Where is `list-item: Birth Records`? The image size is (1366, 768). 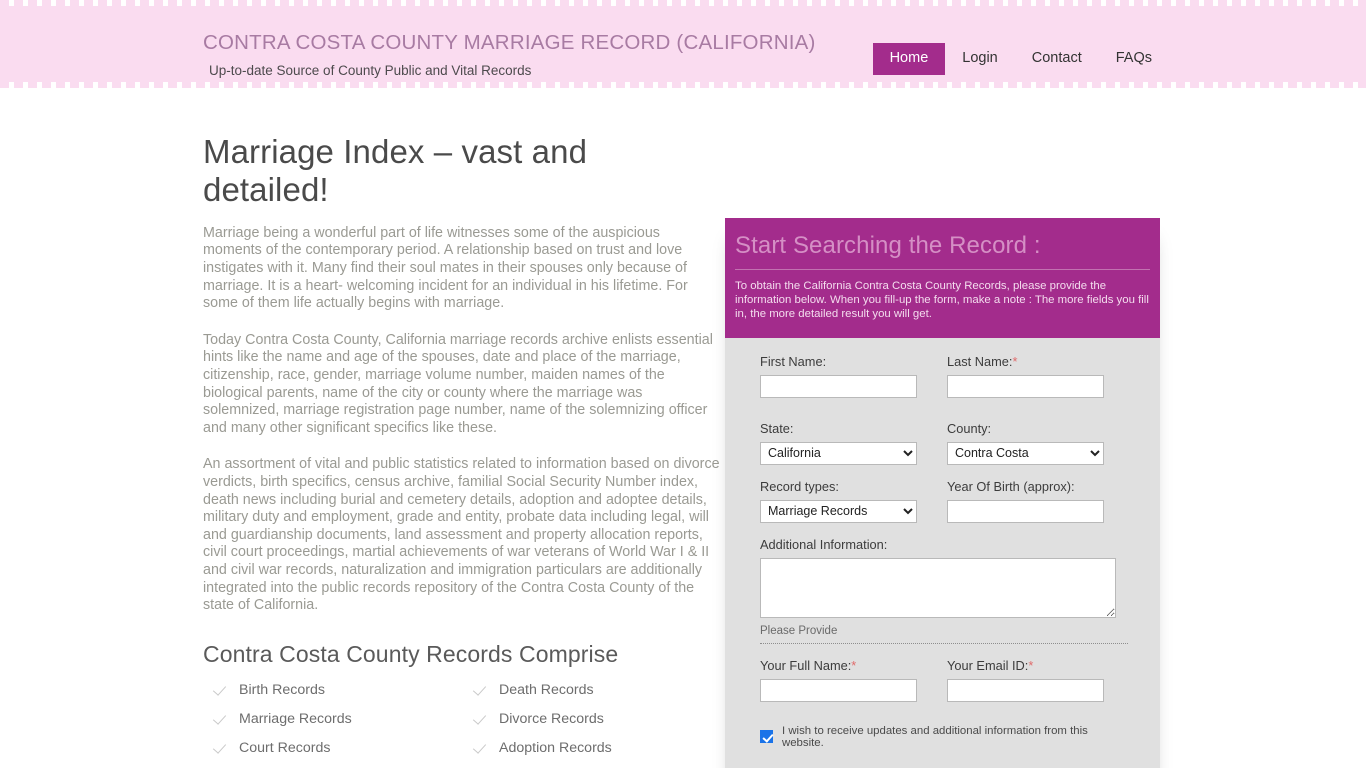
list-item: Birth Records is located at coordinates (333, 690).